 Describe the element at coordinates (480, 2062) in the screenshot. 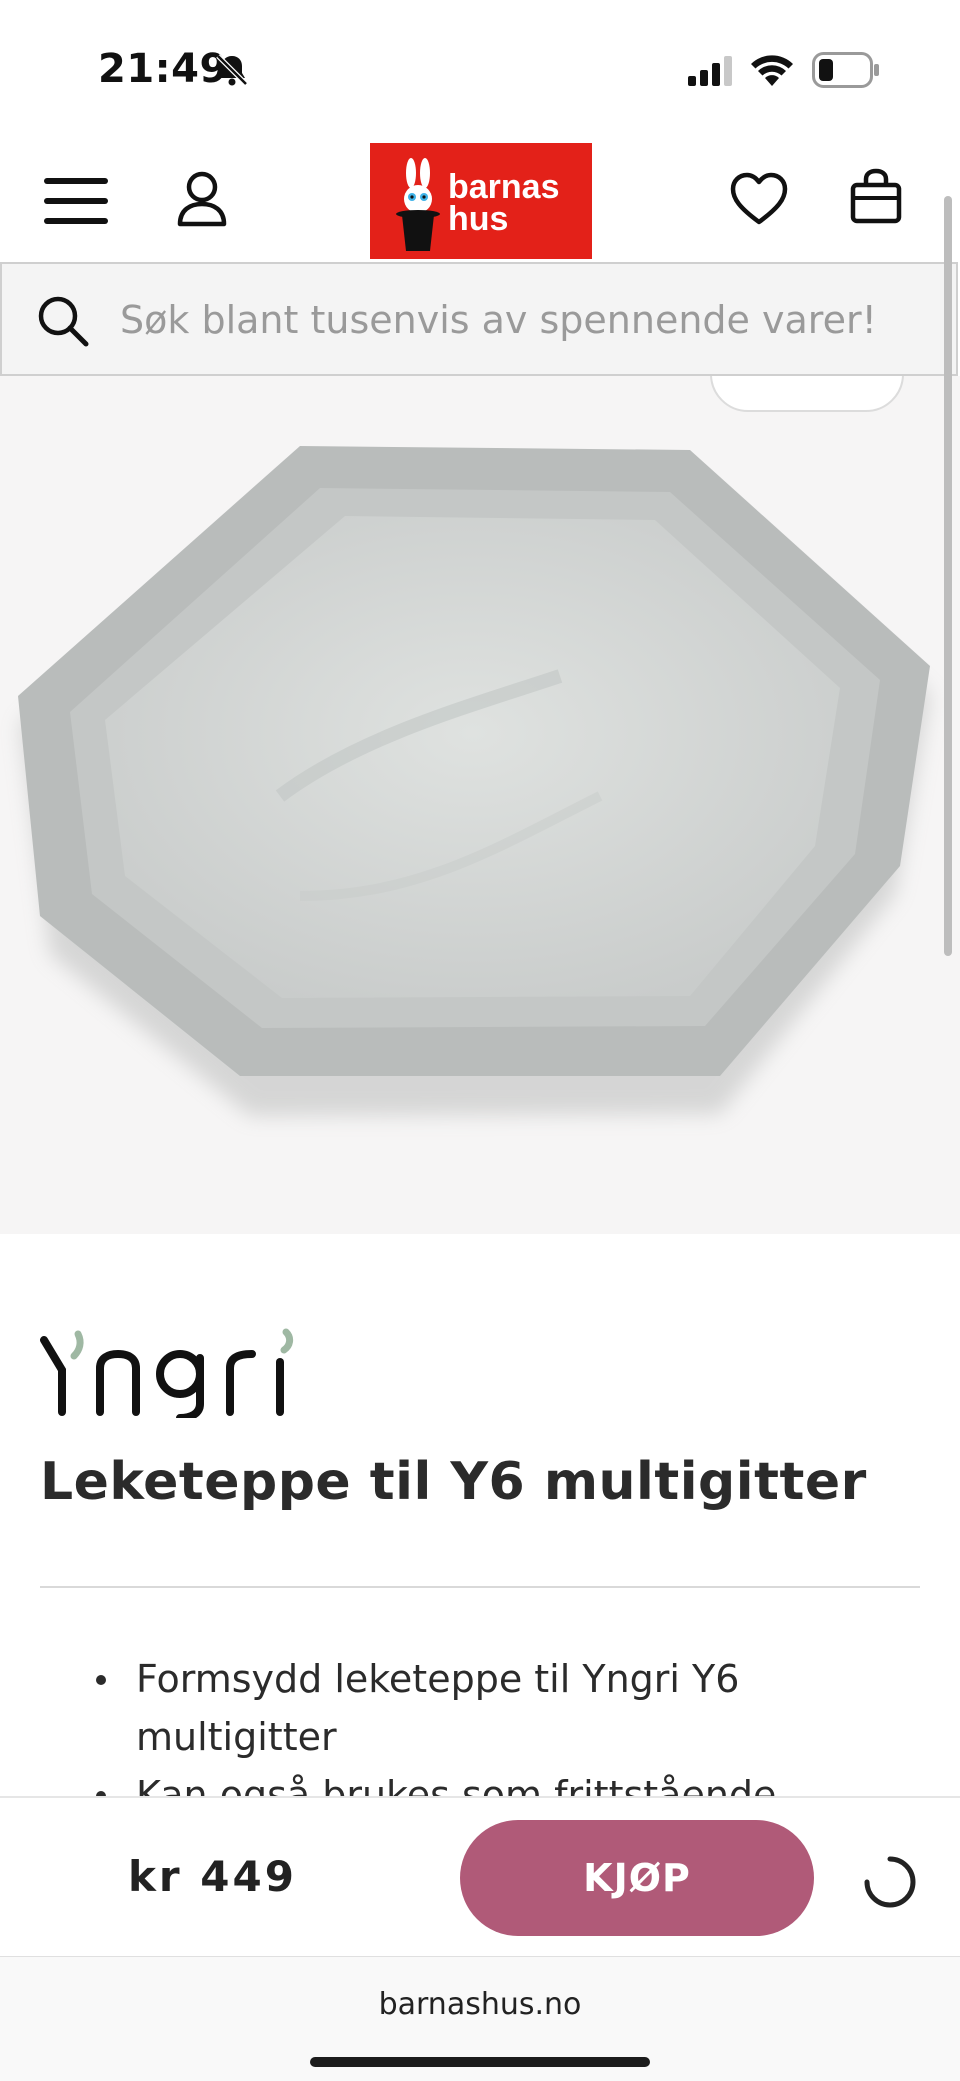

I see `home-indicator` at that location.